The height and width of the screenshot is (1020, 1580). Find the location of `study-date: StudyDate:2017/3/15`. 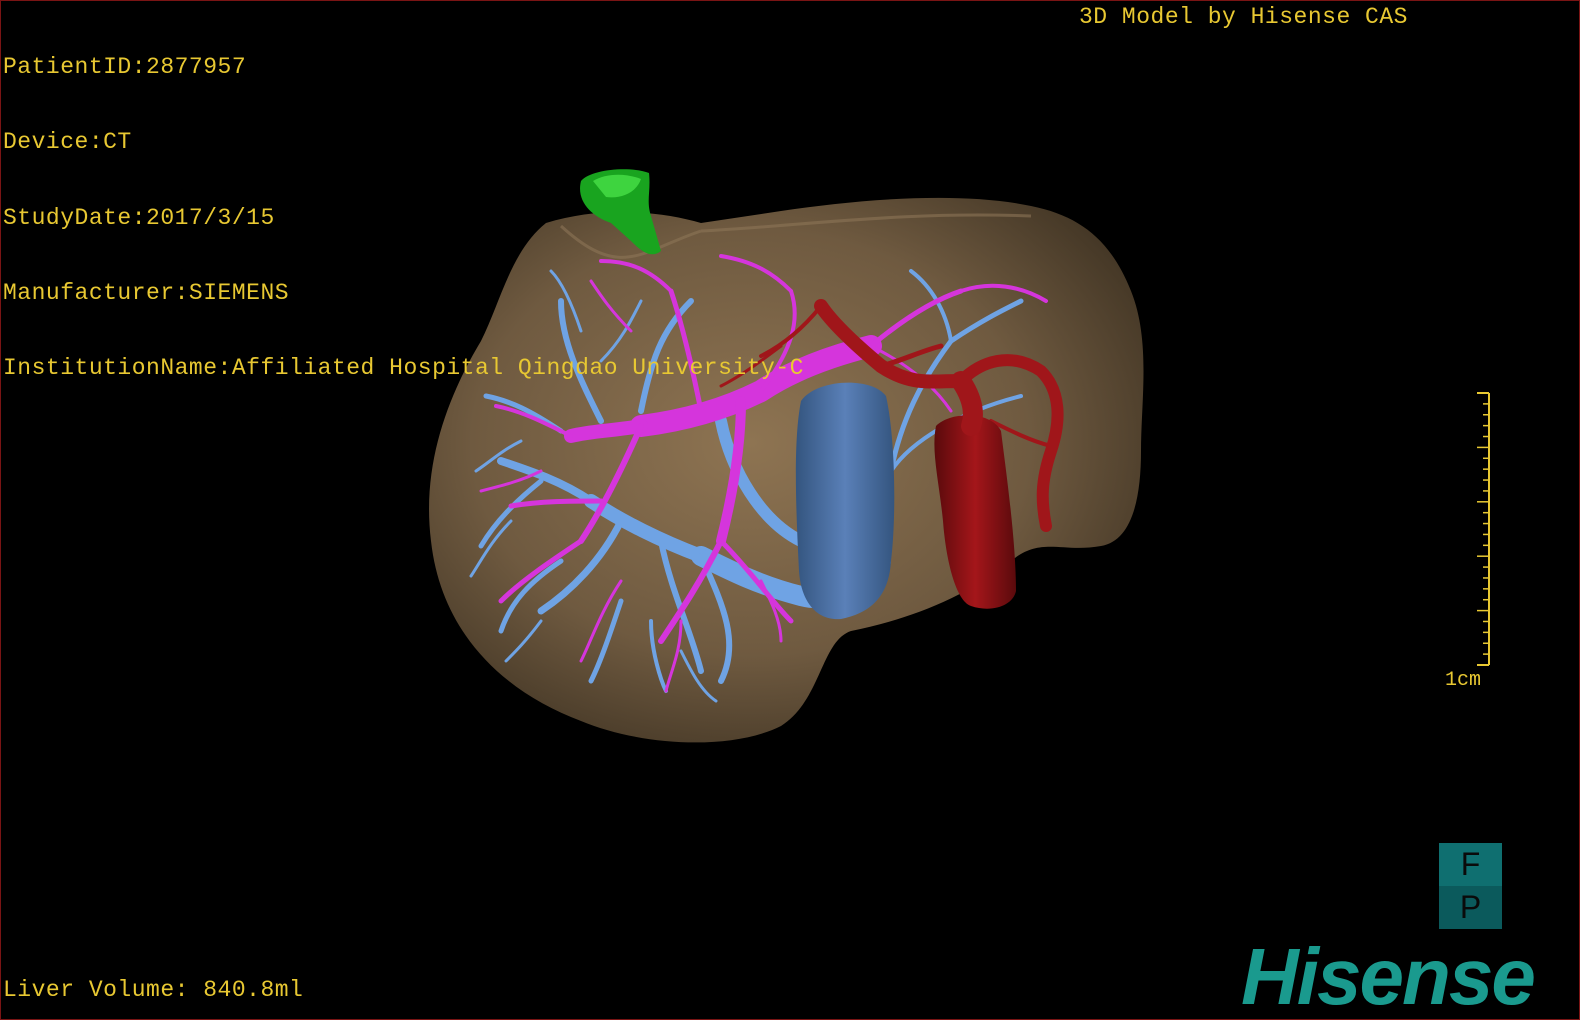

study-date: StudyDate:2017/3/15 is located at coordinates (139, 217).